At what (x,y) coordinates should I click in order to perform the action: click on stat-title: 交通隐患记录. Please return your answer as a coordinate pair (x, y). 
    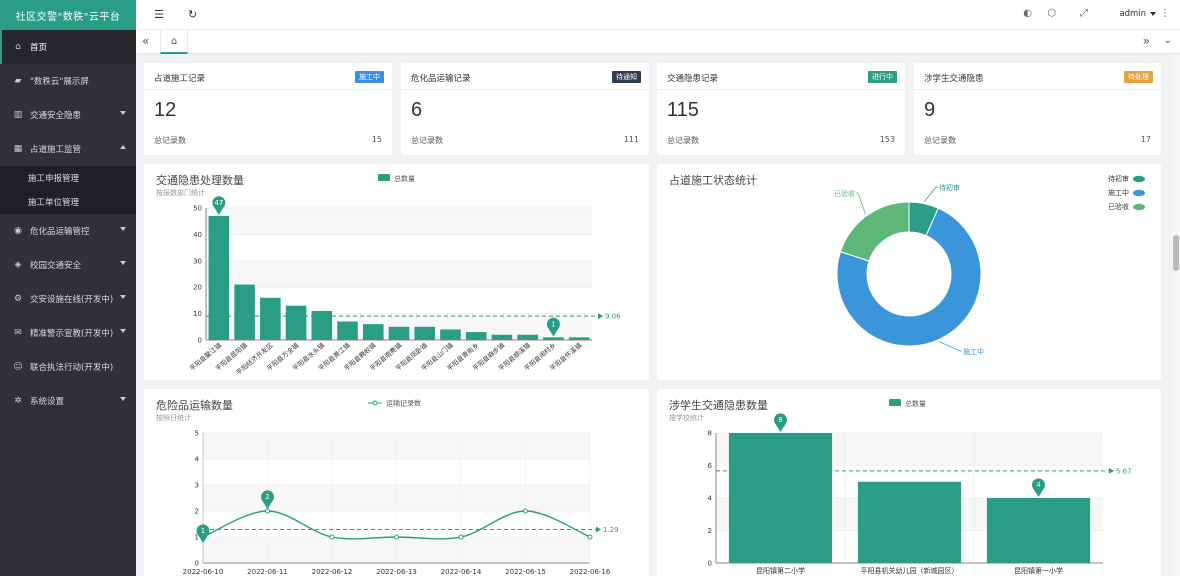
    Looking at the image, I should click on (693, 79).